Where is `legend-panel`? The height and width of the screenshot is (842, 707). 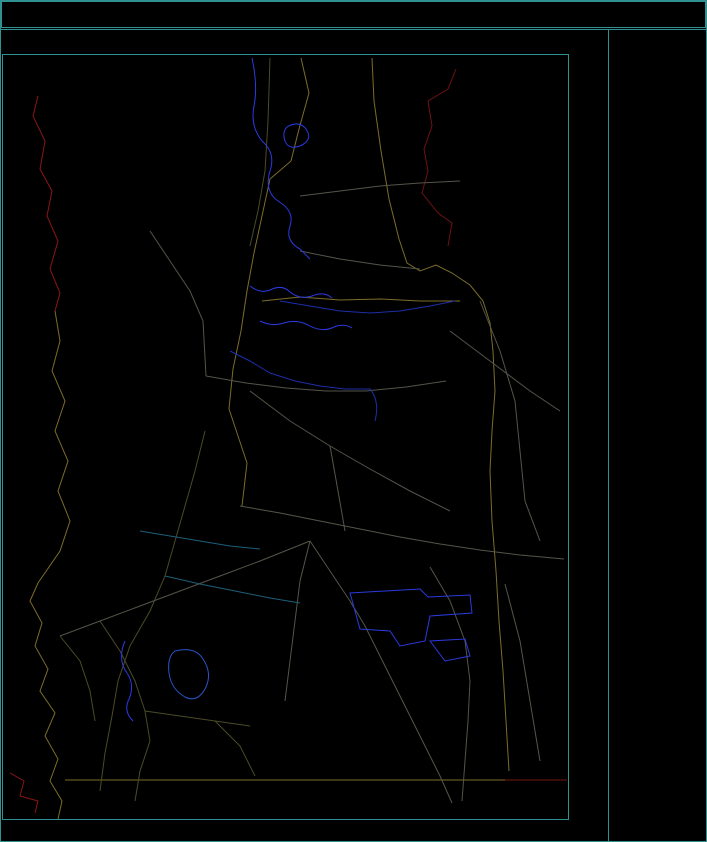
legend-panel is located at coordinates (657, 435).